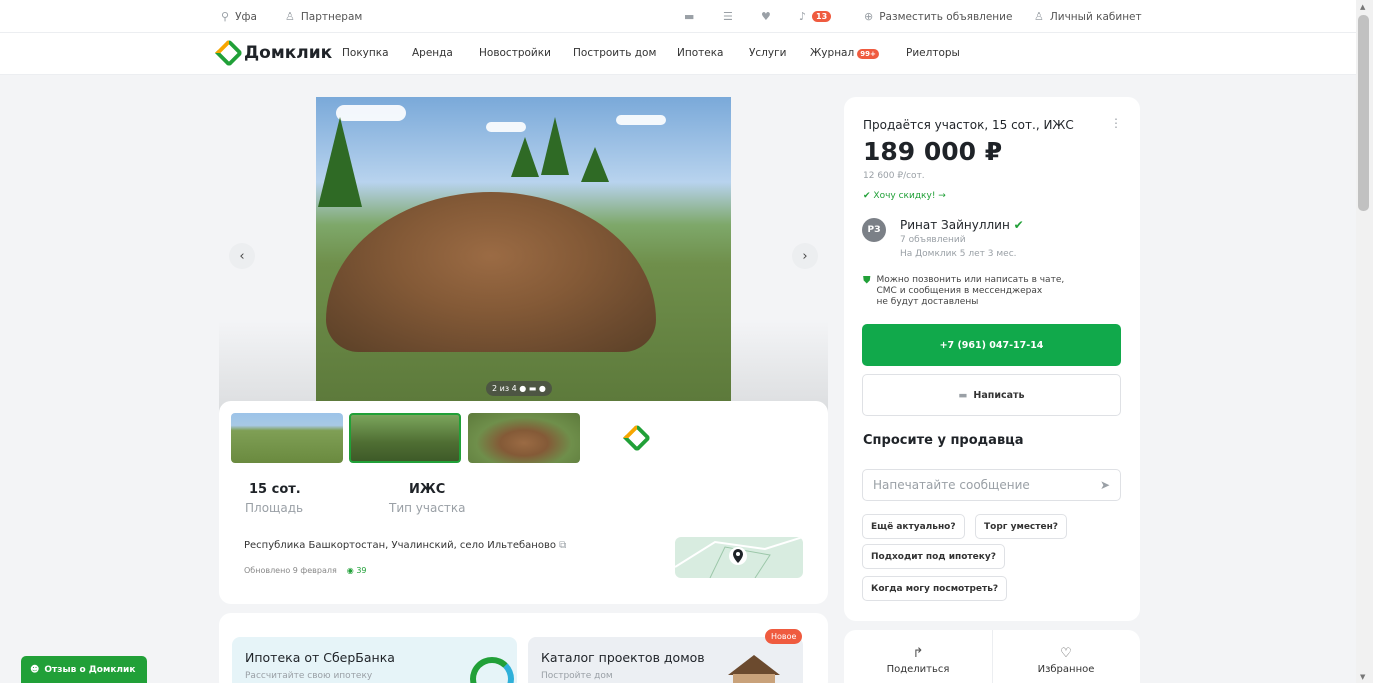 The width and height of the screenshot is (1373, 683). Describe the element at coordinates (427, 489) in the screenshot. I see `plot-type-value: ИЖС` at that location.